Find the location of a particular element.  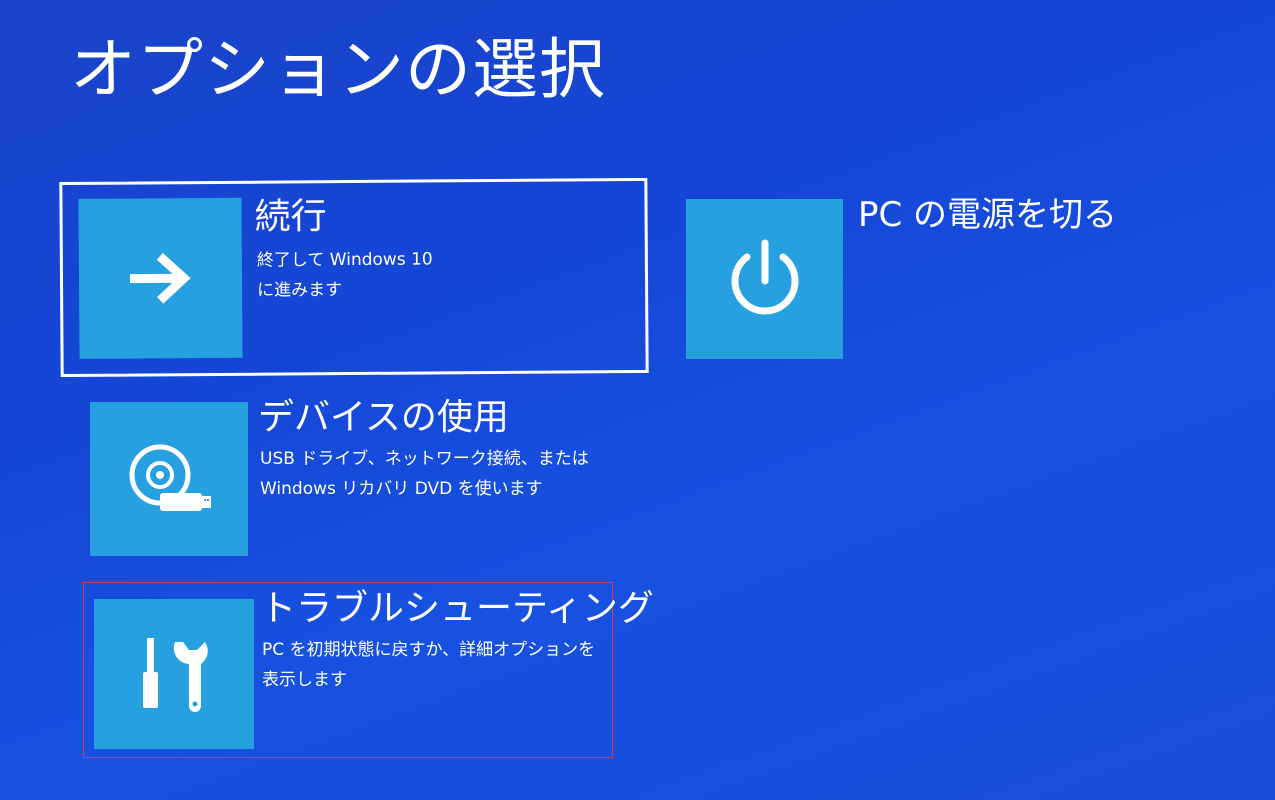

troubleshoot-description-line1: PC を初期状態に戻すか、詳細オプションを is located at coordinates (429, 650).